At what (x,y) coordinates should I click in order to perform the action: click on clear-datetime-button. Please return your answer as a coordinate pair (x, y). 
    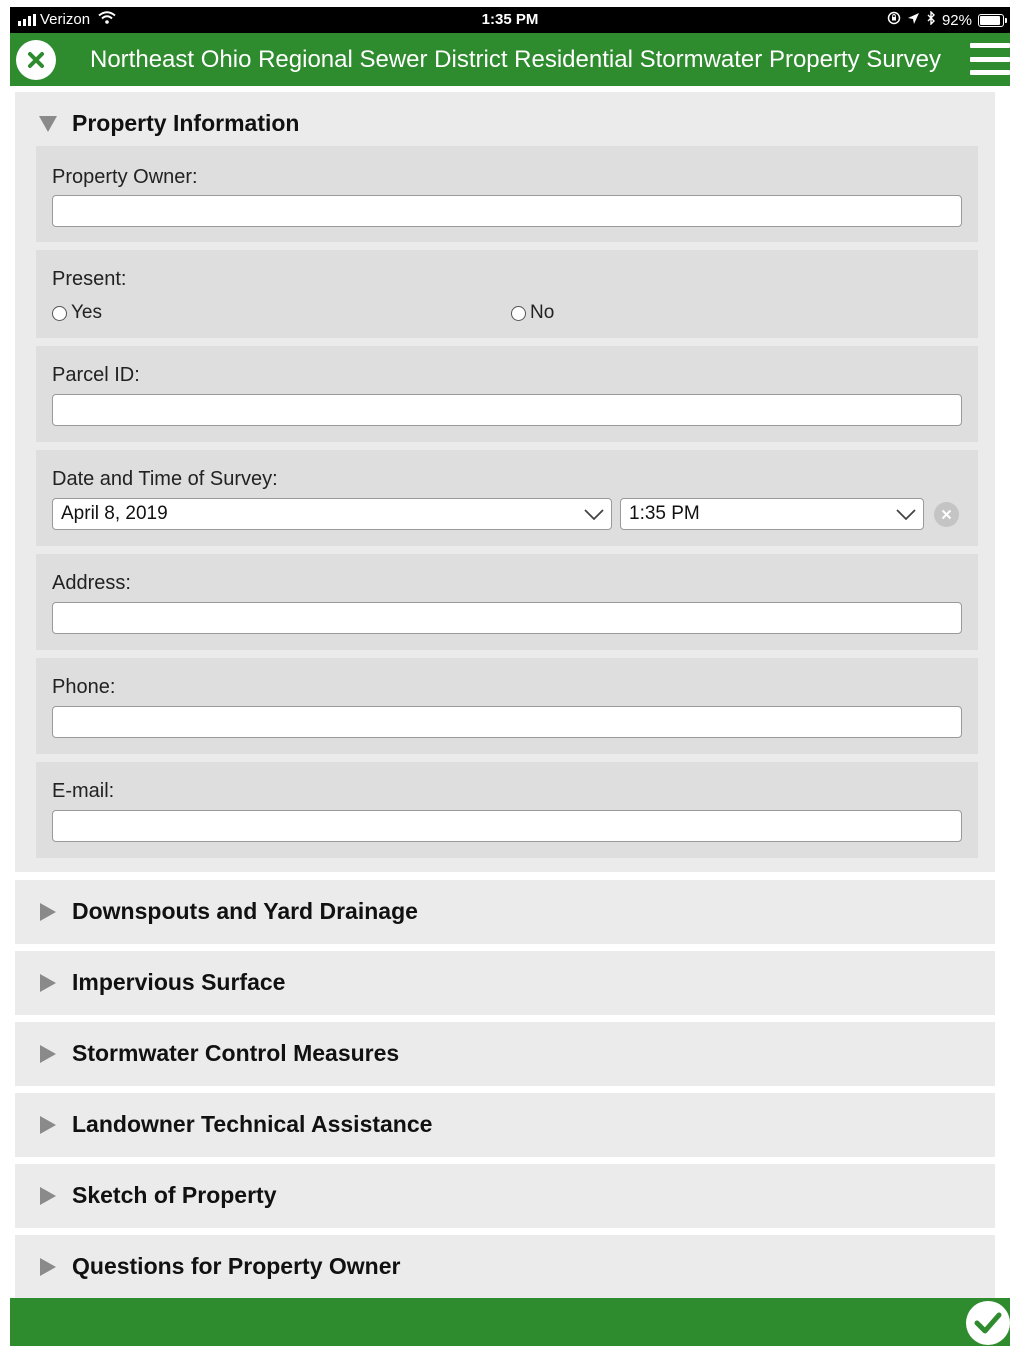
    Looking at the image, I should click on (946, 514).